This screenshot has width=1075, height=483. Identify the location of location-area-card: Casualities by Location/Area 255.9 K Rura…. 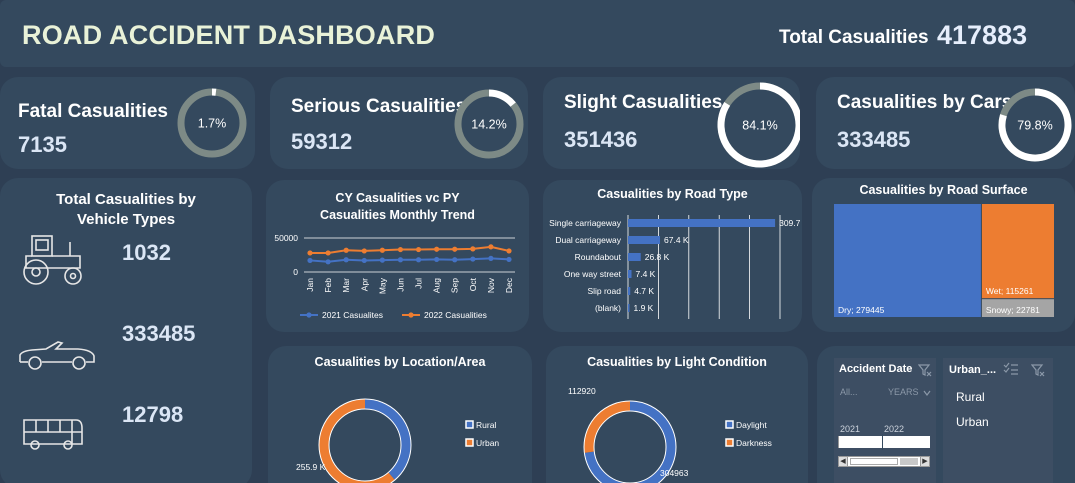
(400, 414).